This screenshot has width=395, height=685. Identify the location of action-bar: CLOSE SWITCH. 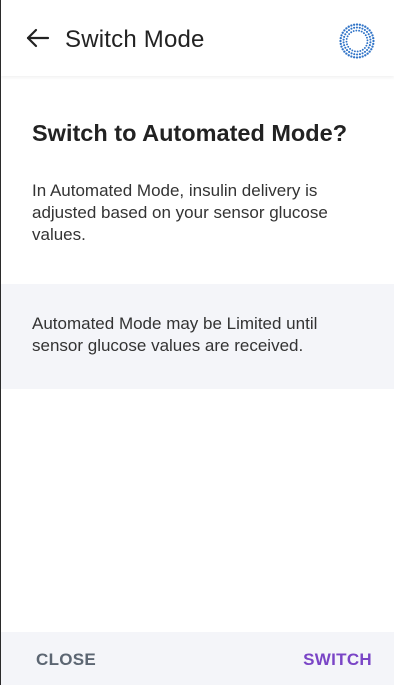
(197, 658).